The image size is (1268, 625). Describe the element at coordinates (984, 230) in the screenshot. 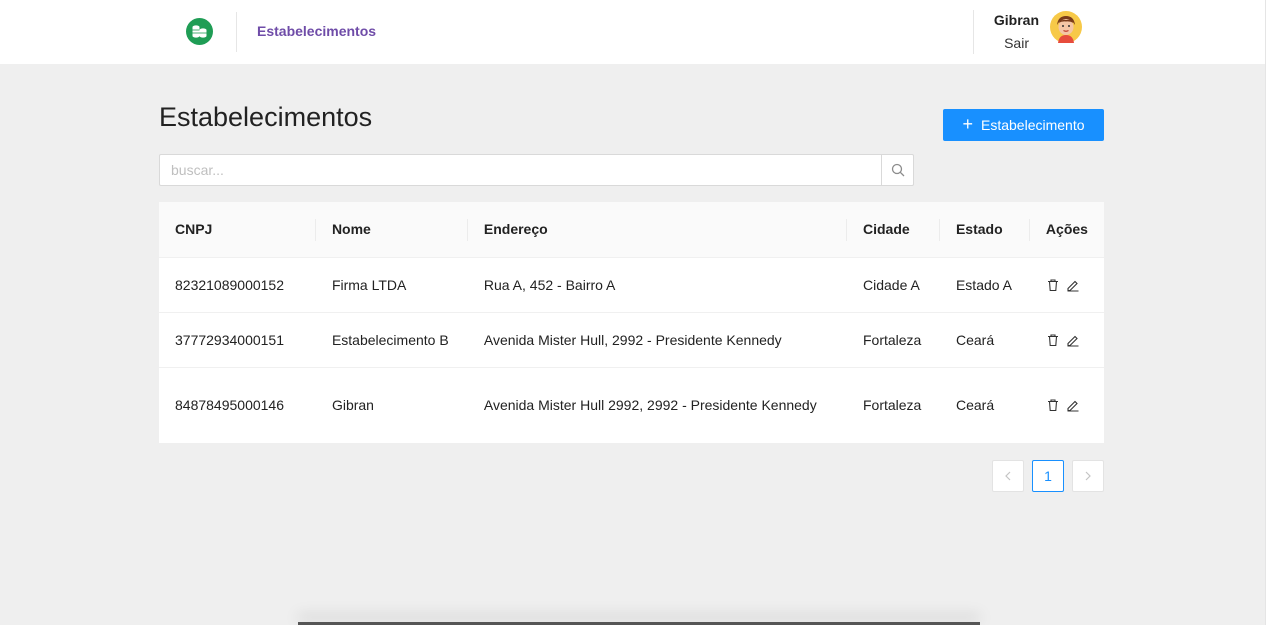

I see `column-header-estado: Estado` at that location.